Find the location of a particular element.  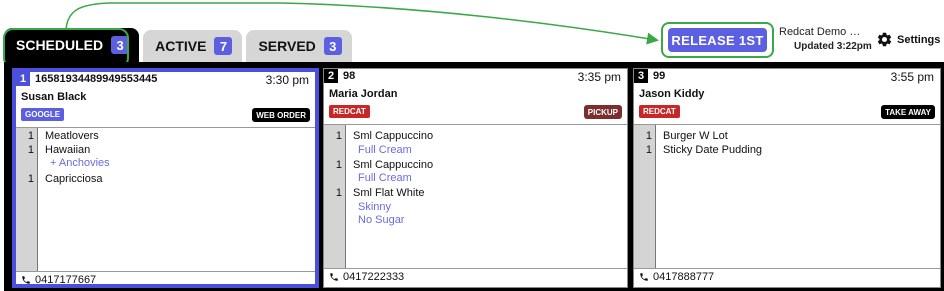

list-item: 1 Burger W Lot is located at coordinates (686, 136).